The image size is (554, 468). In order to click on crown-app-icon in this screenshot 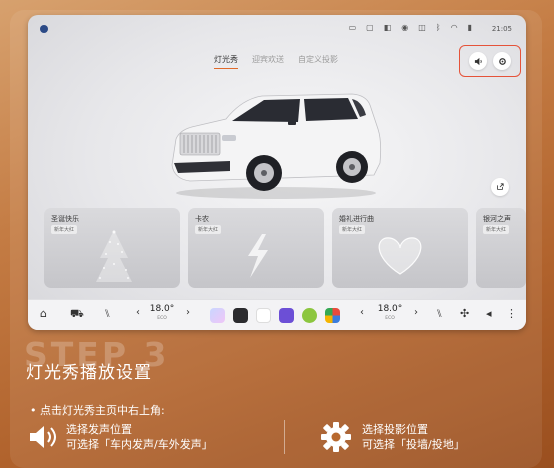, I will do `click(286, 315)`.